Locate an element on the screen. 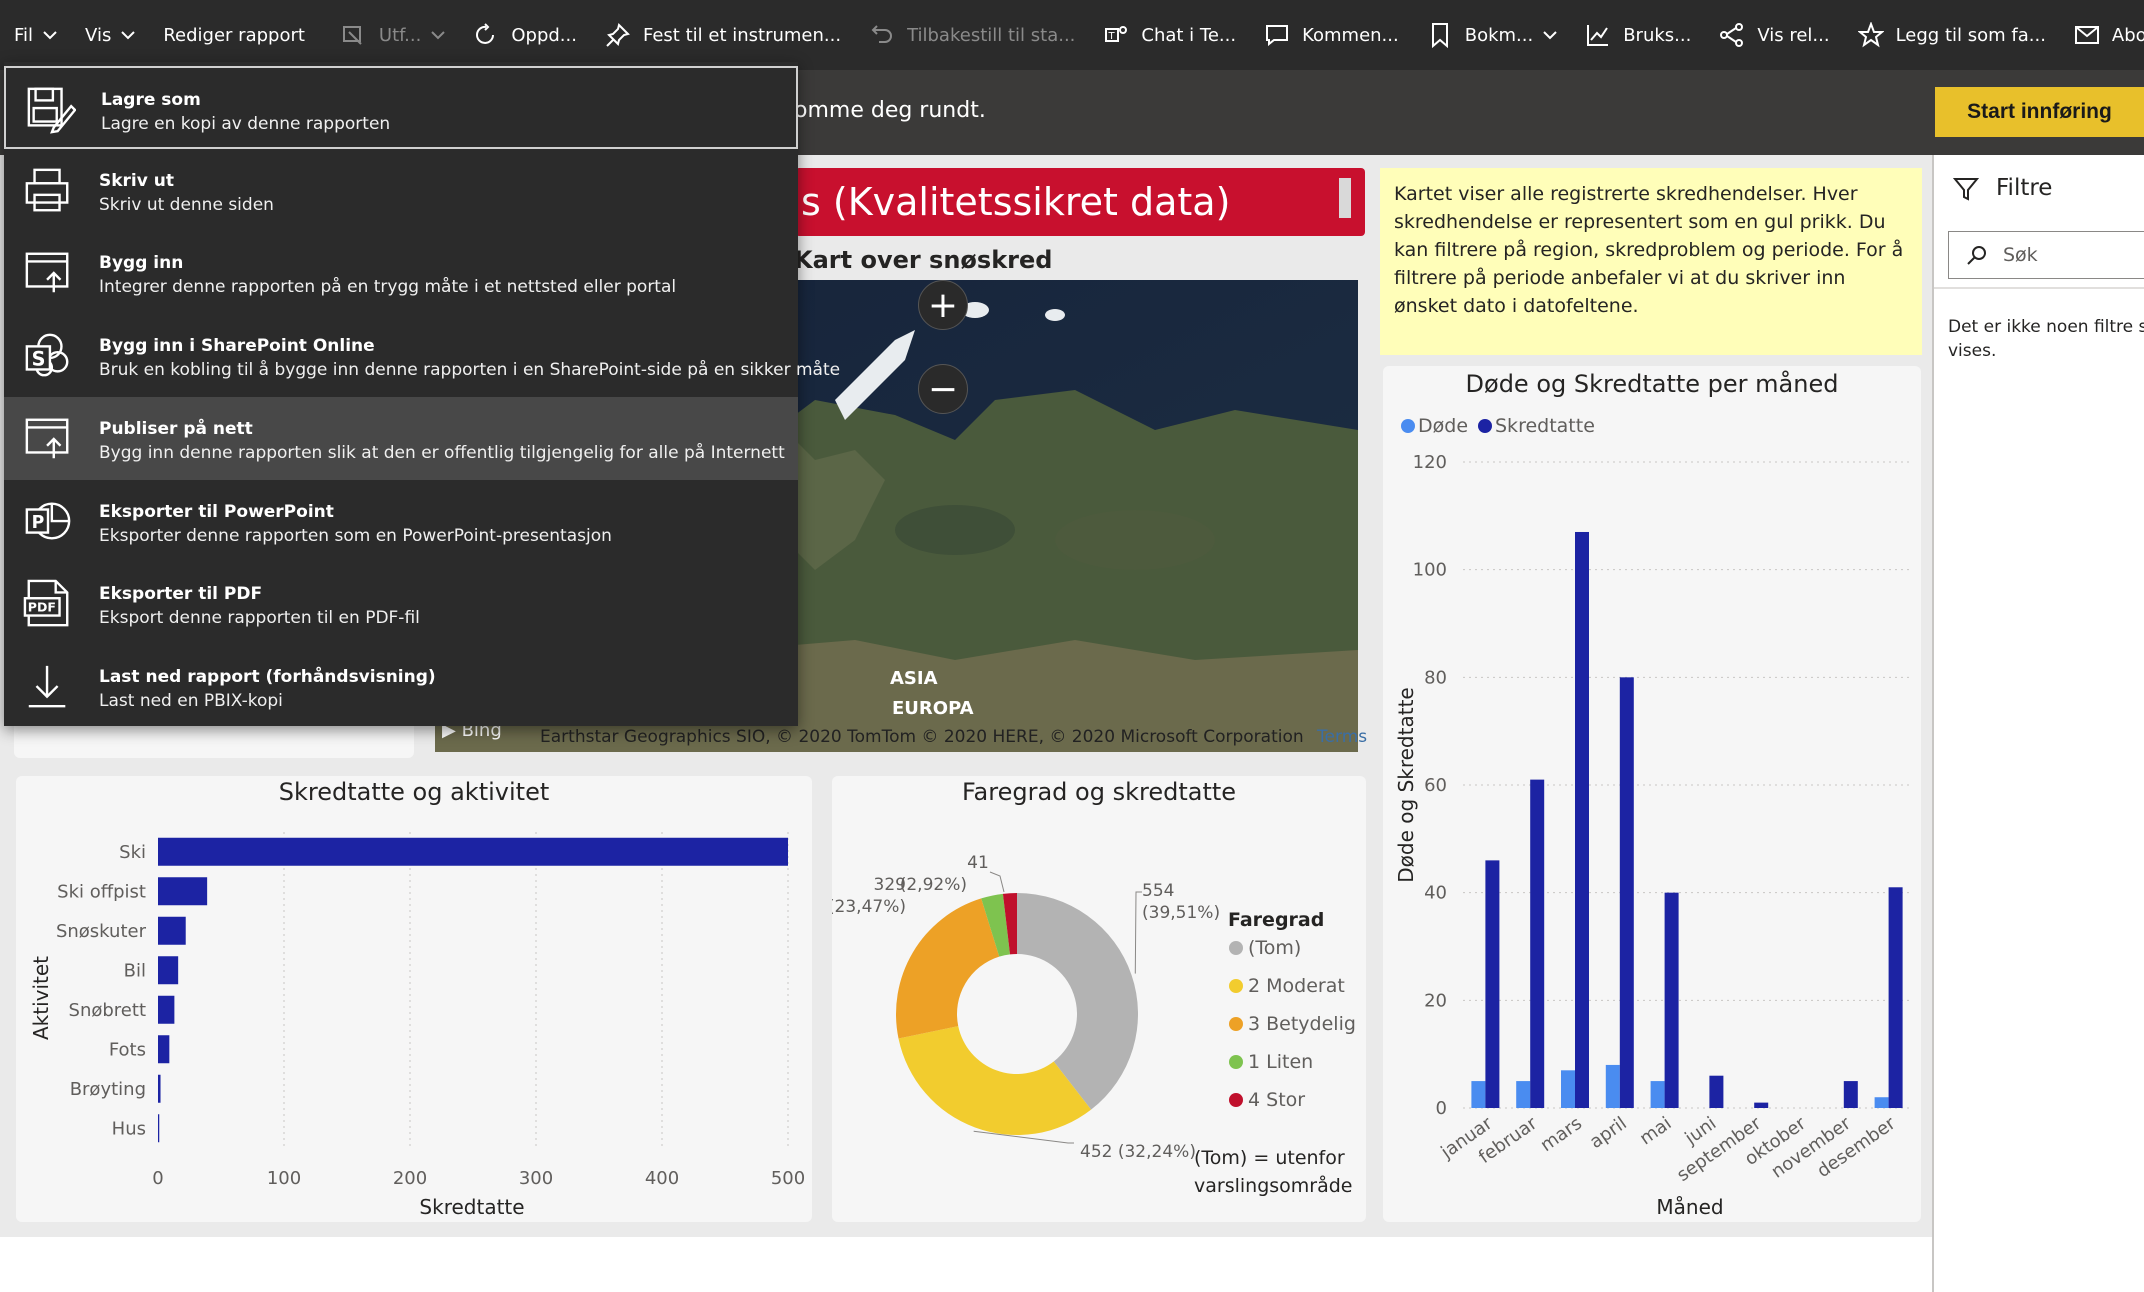  cmd-vis-button: Vis is located at coordinates (110, 35).